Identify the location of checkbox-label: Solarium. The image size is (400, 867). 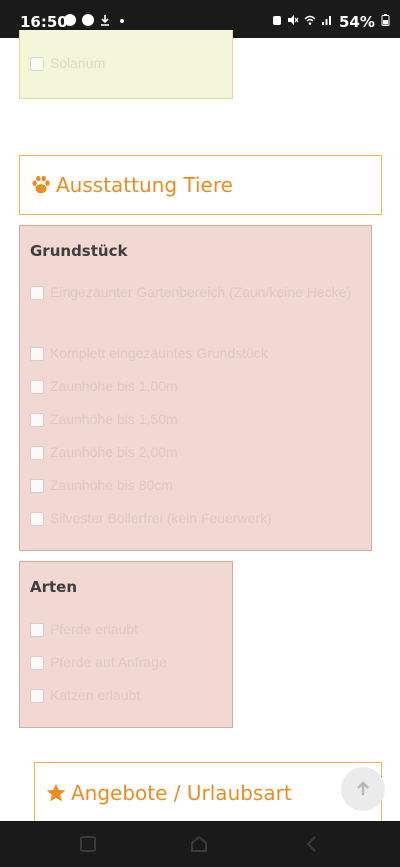
(78, 63).